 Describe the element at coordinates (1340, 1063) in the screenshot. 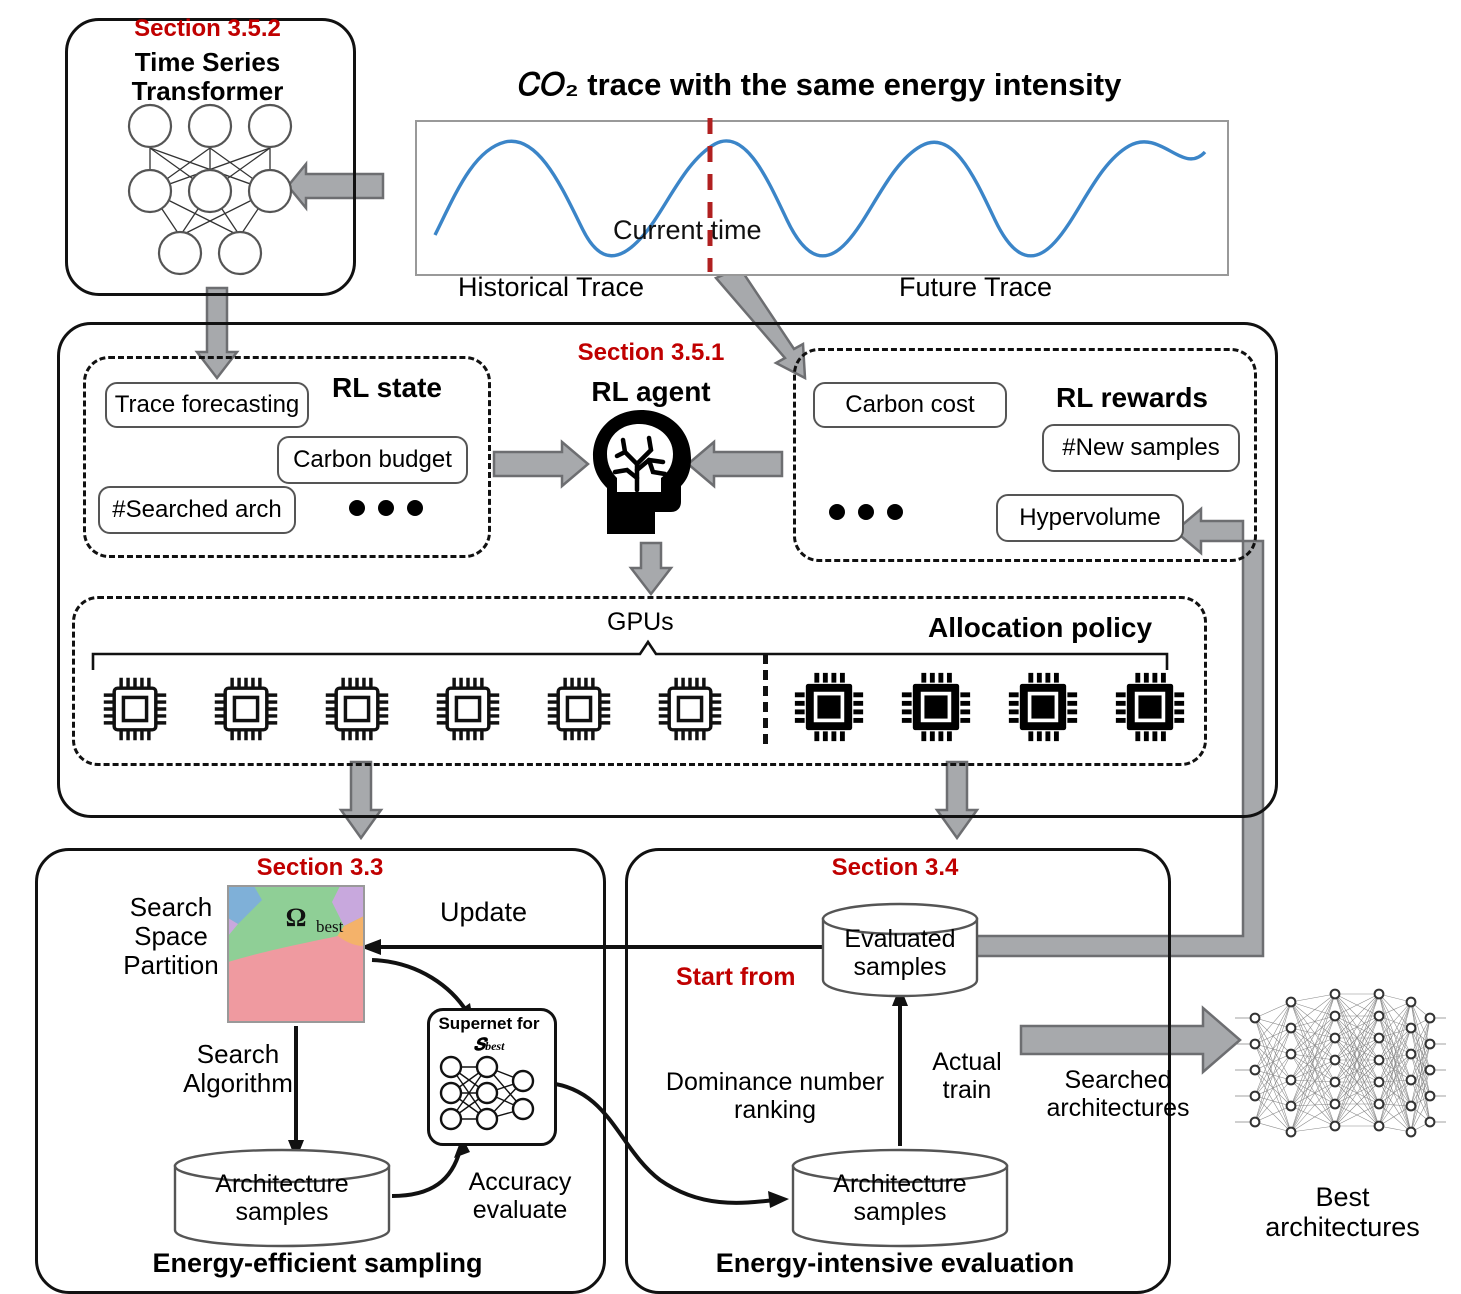

I see `deep-neural-network-icon` at that location.